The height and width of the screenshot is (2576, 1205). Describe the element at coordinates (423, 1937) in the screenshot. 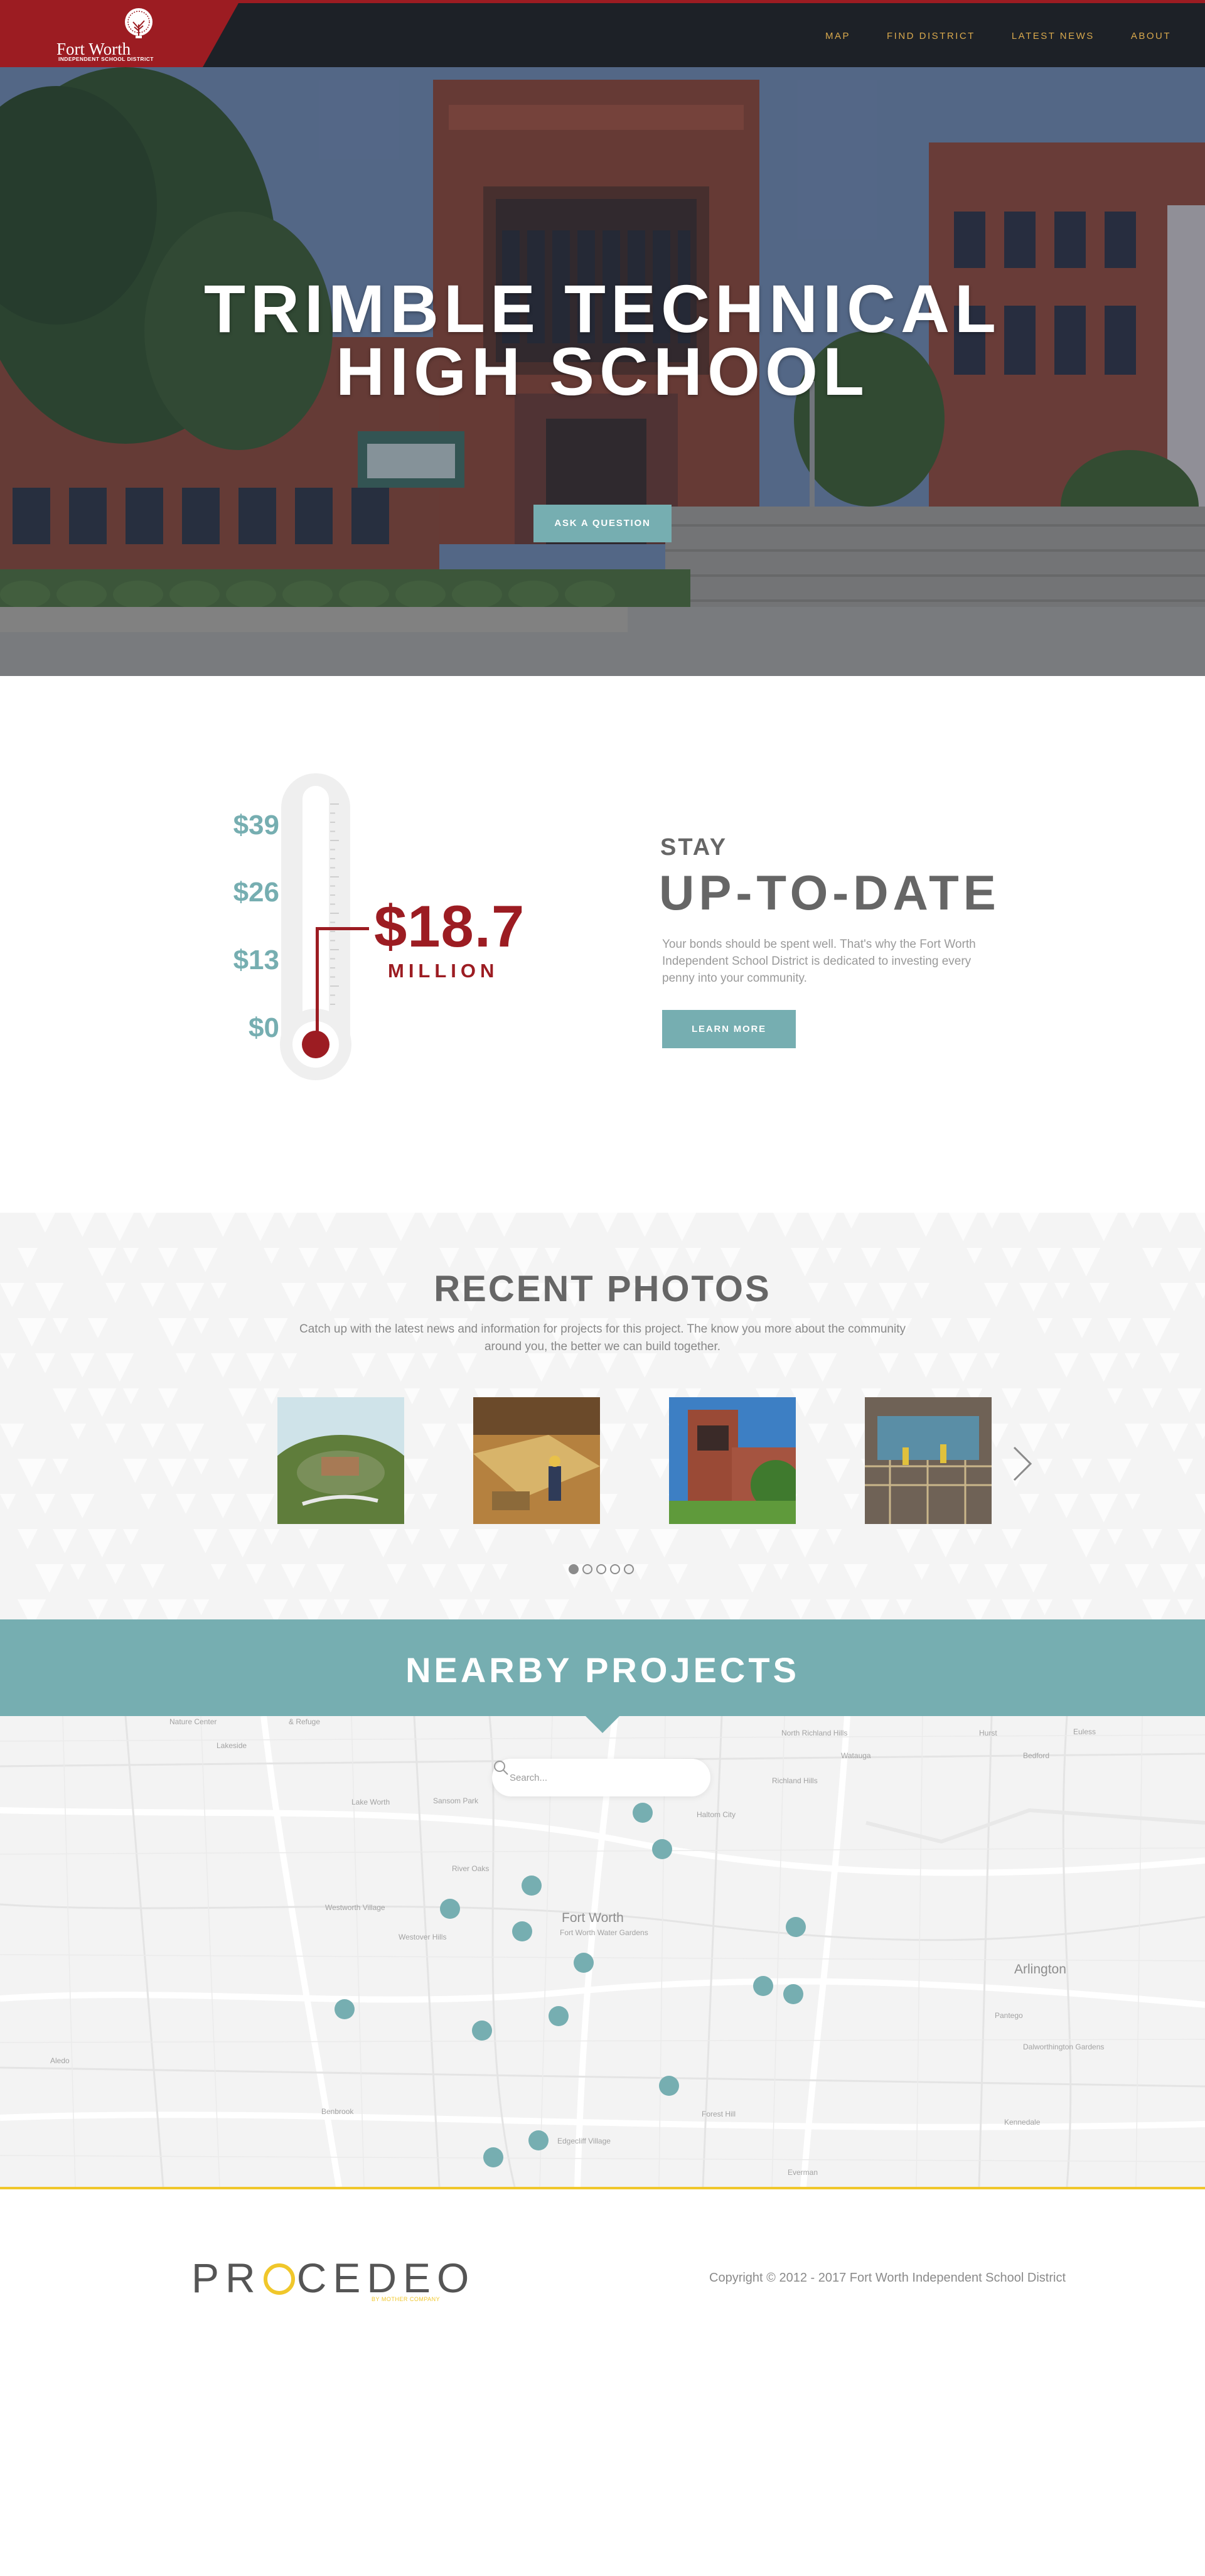

I see `map-label: Westover Hills` at that location.